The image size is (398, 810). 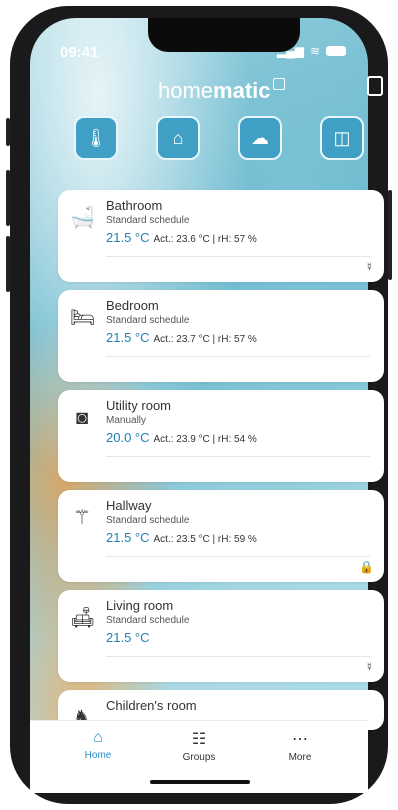 I want to click on home-icon: ⌂, so click(x=98, y=737).